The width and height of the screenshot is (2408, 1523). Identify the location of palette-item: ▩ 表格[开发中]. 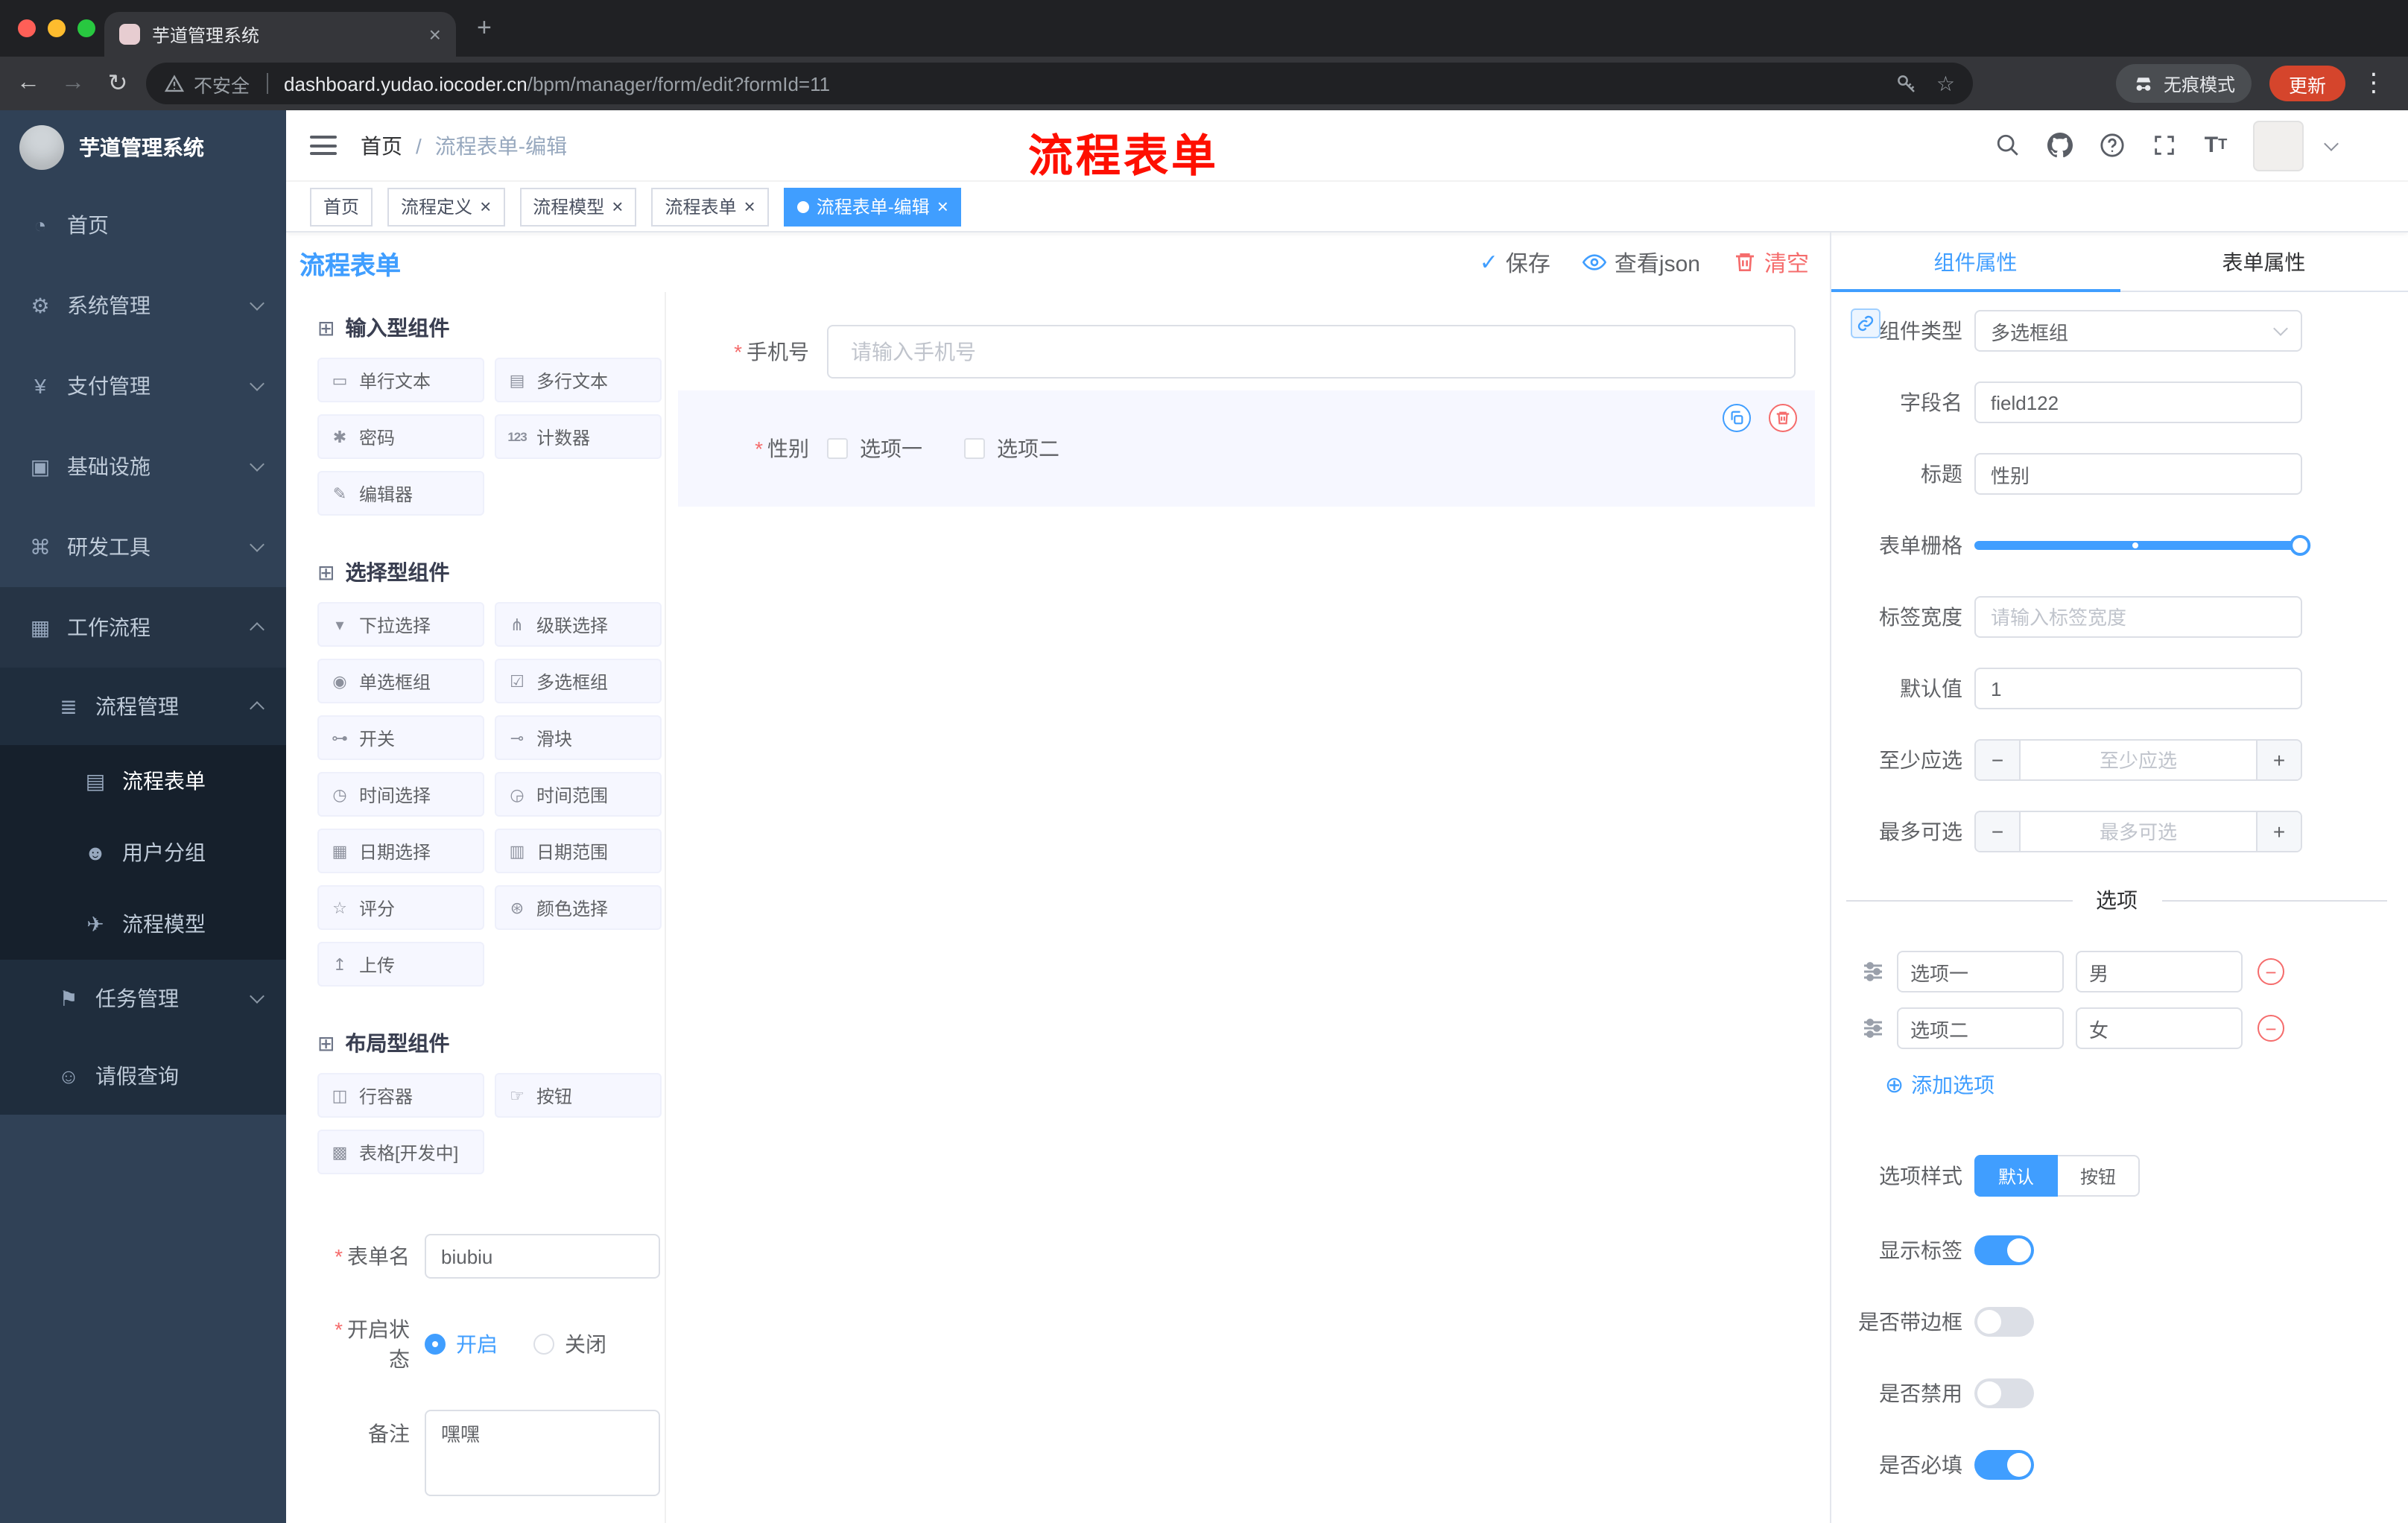
(400, 1152).